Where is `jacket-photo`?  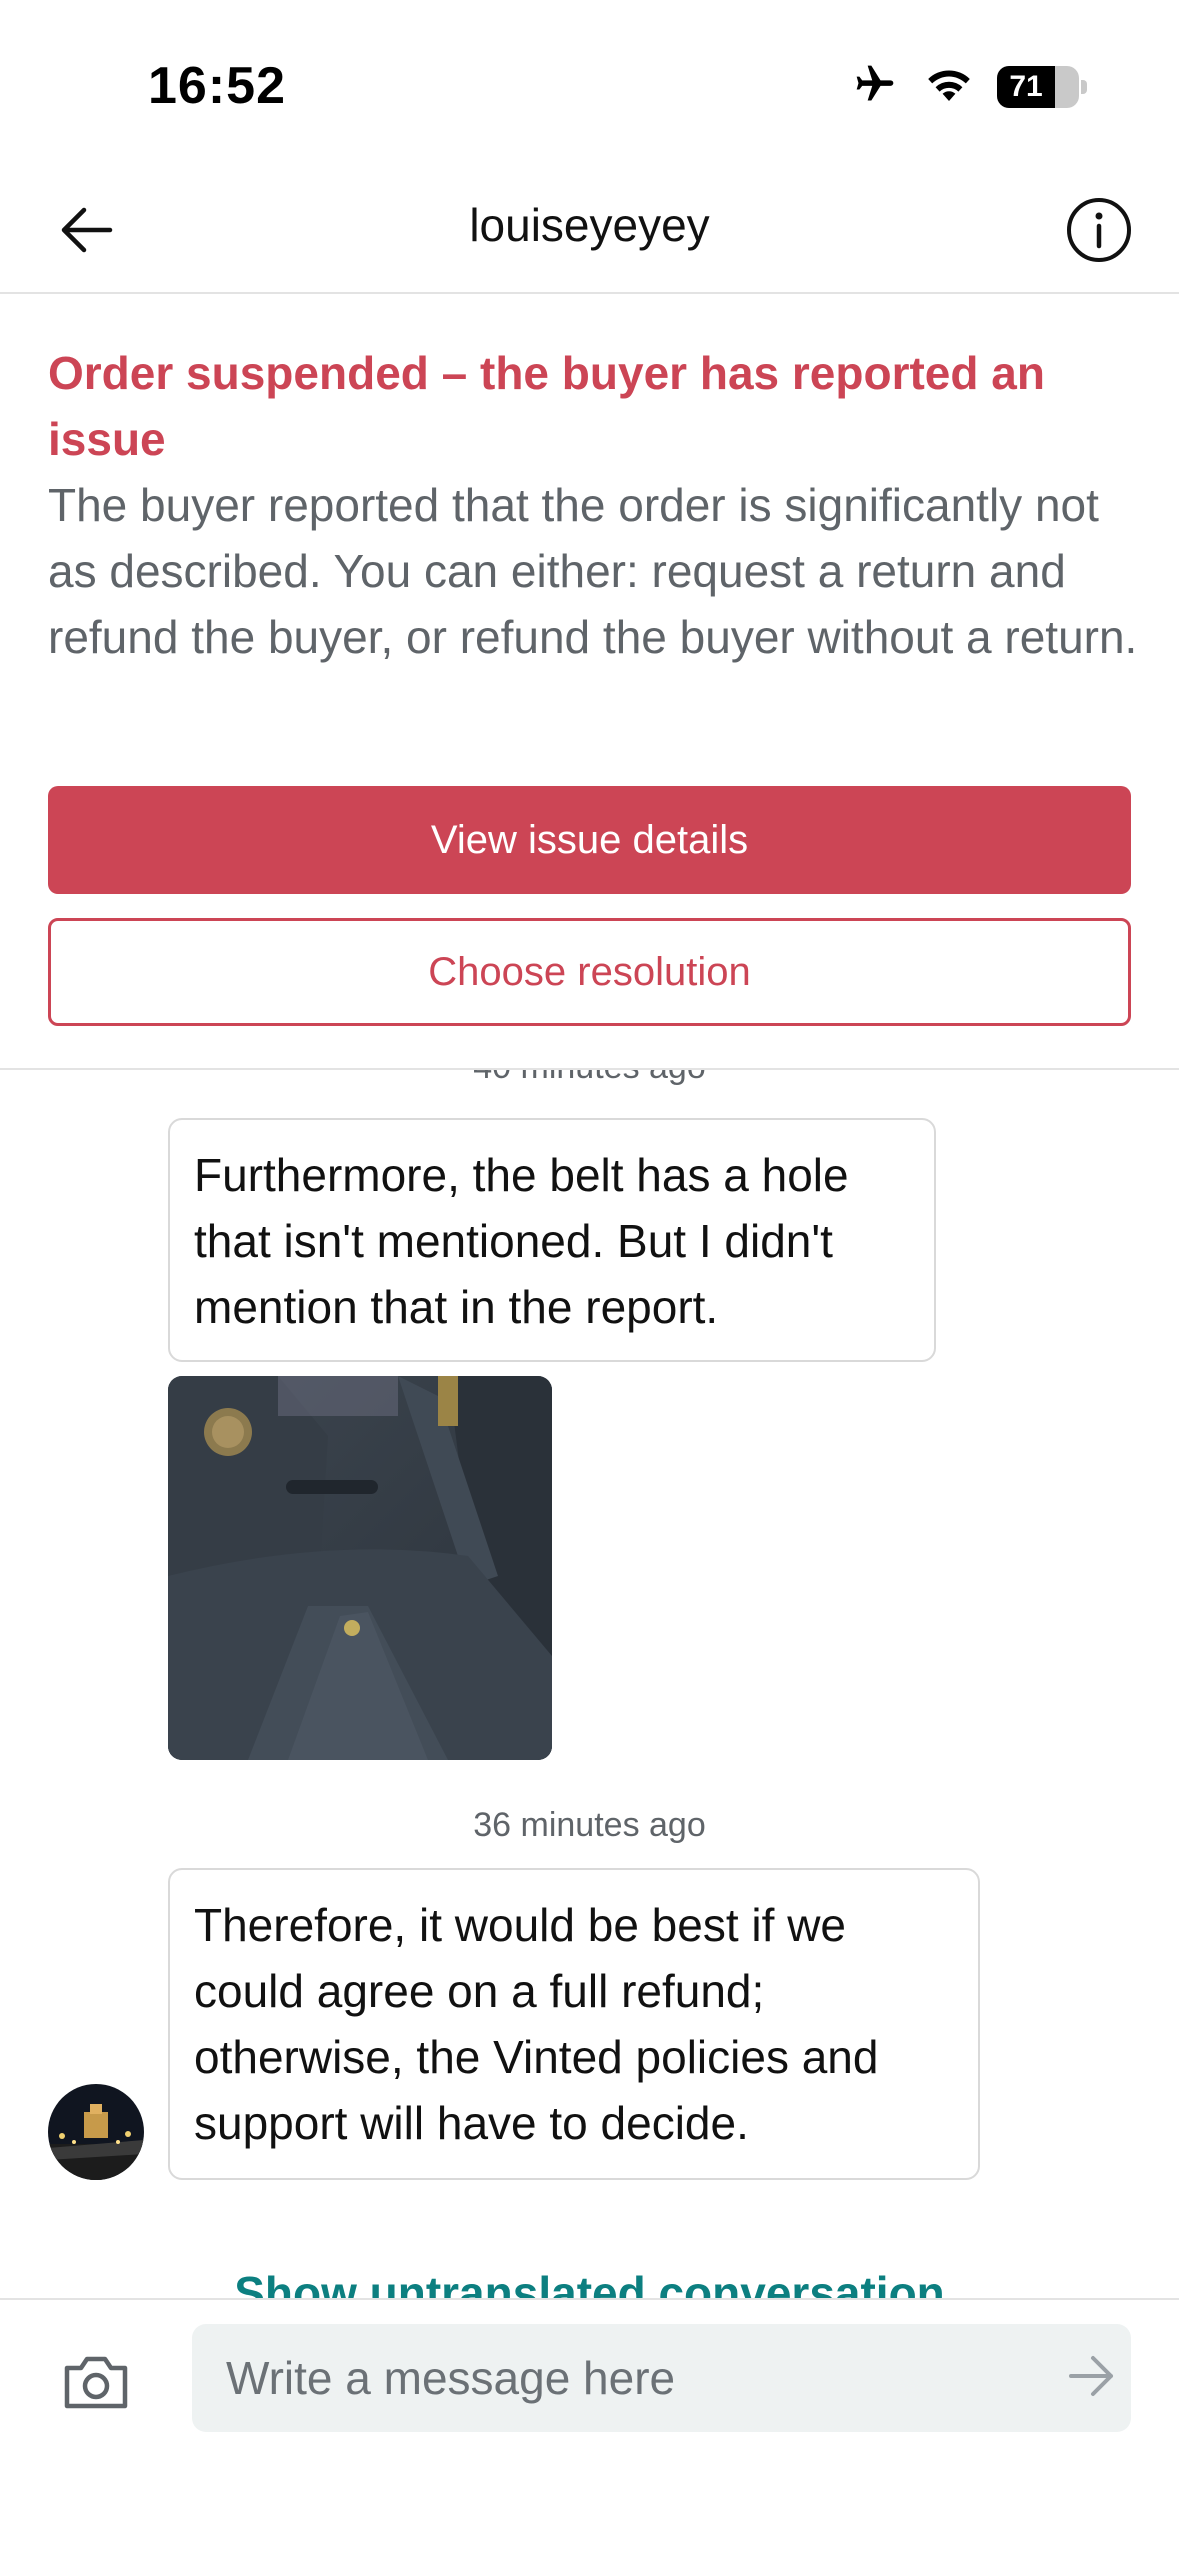
jacket-photo is located at coordinates (360, 1568).